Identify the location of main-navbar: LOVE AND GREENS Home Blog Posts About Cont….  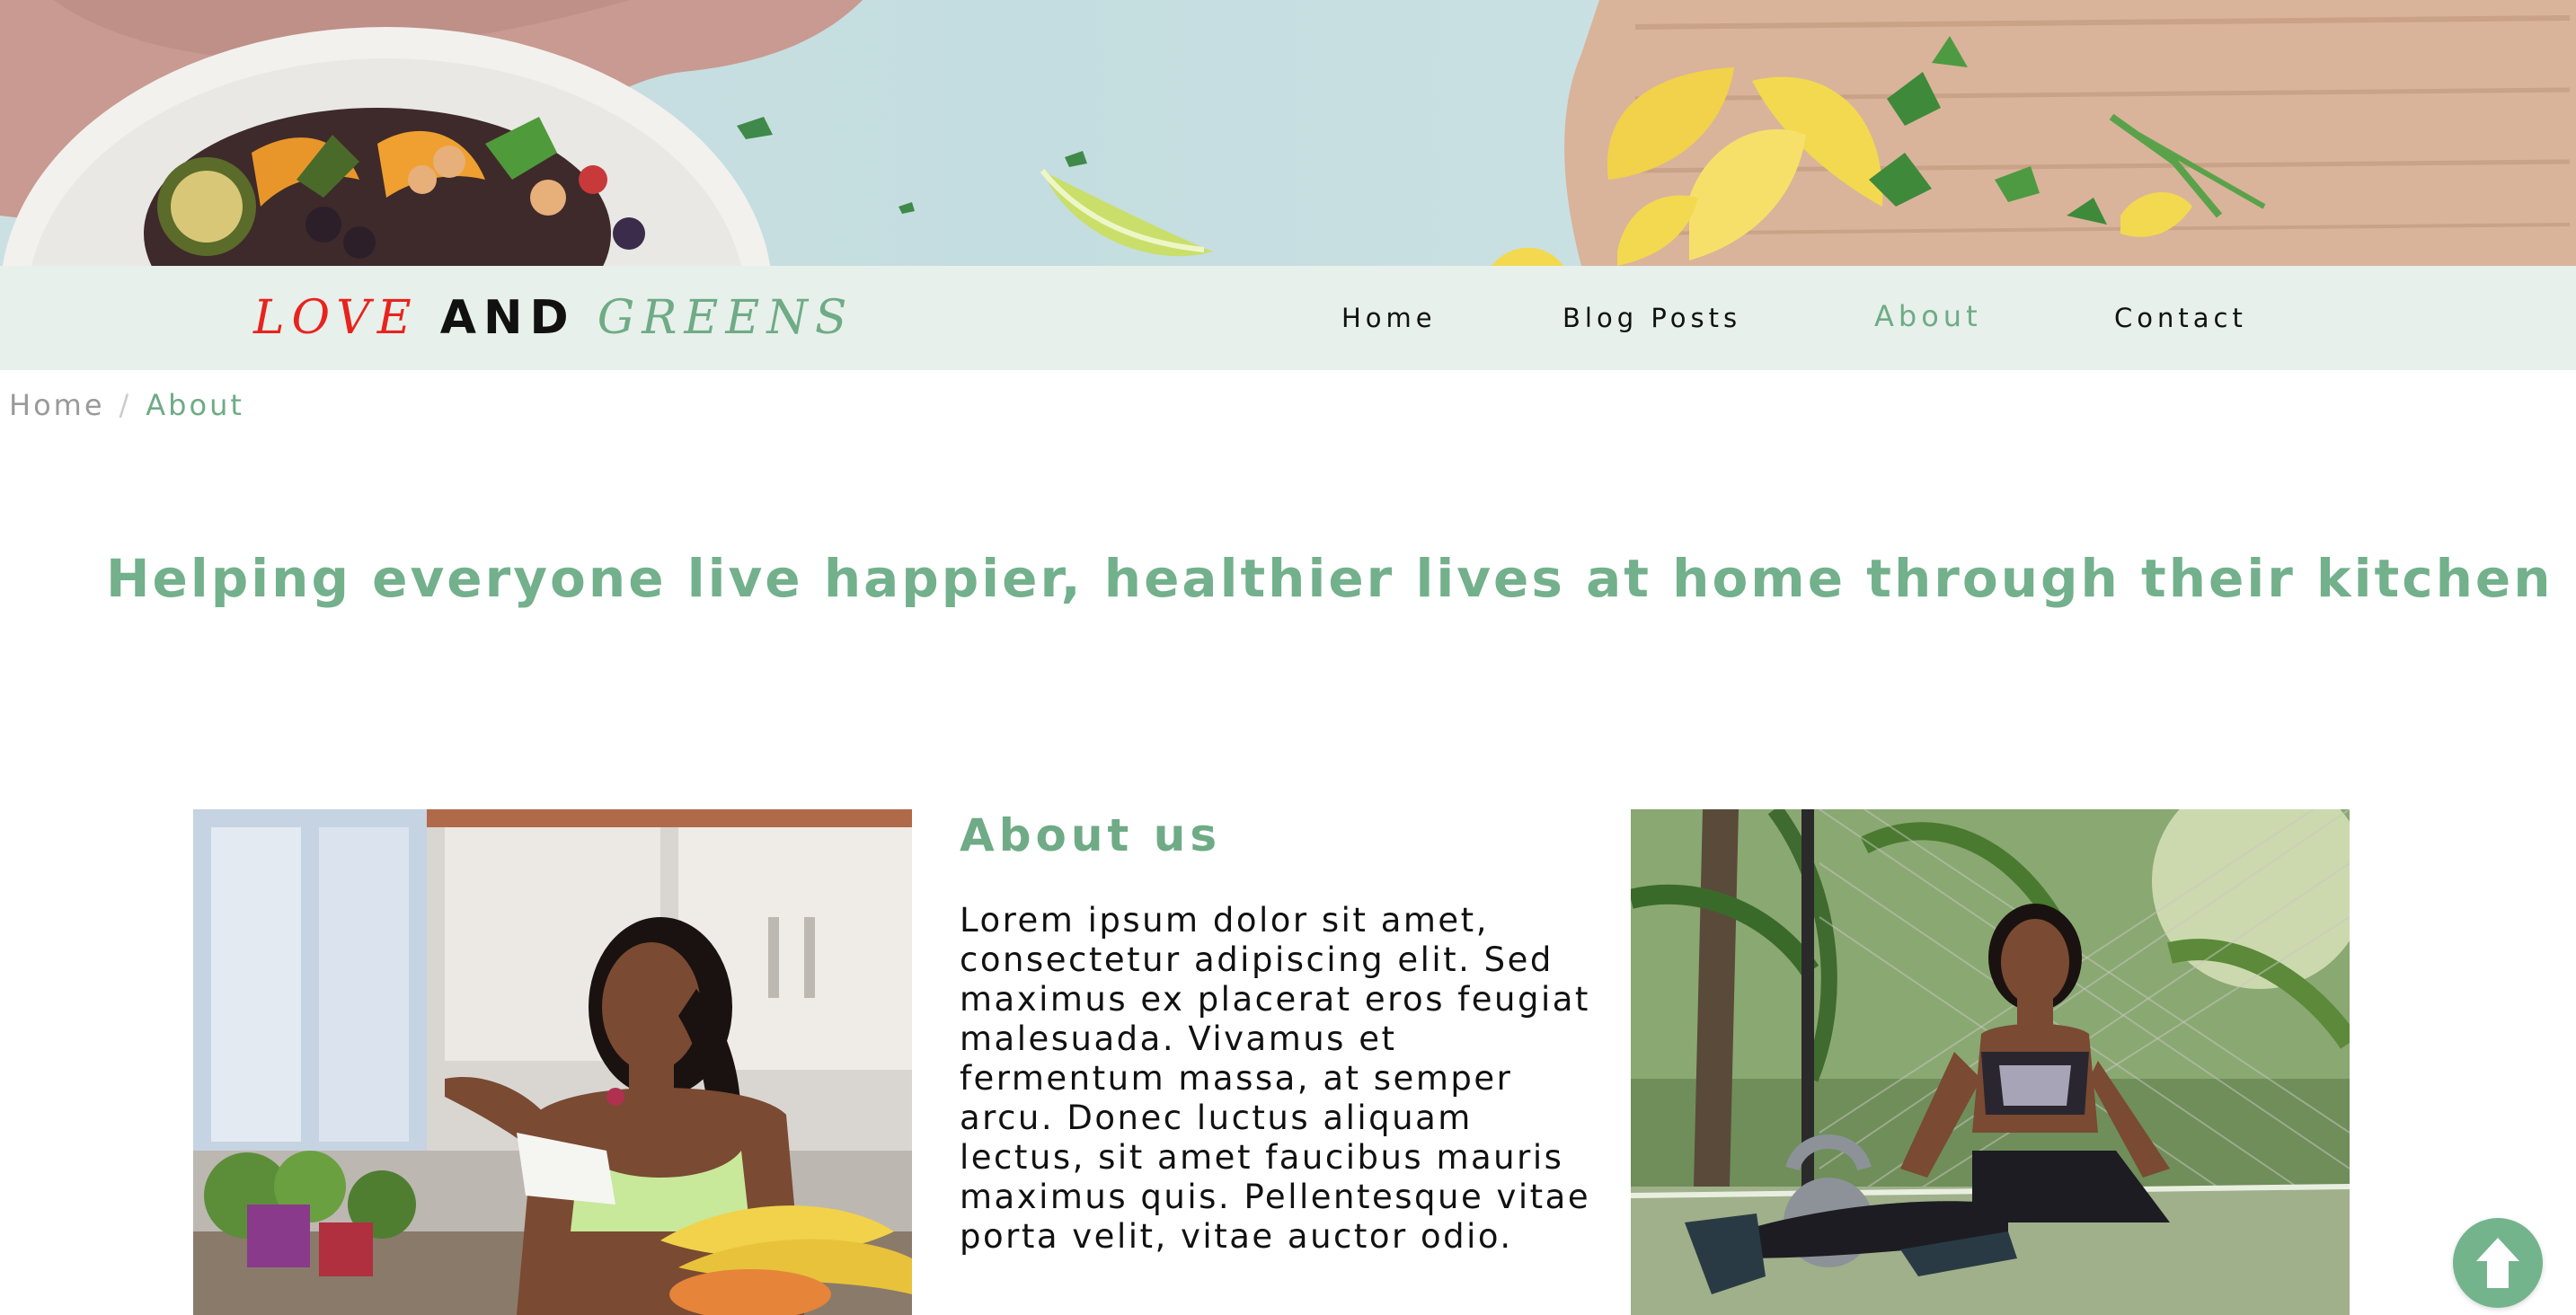
(1288, 318).